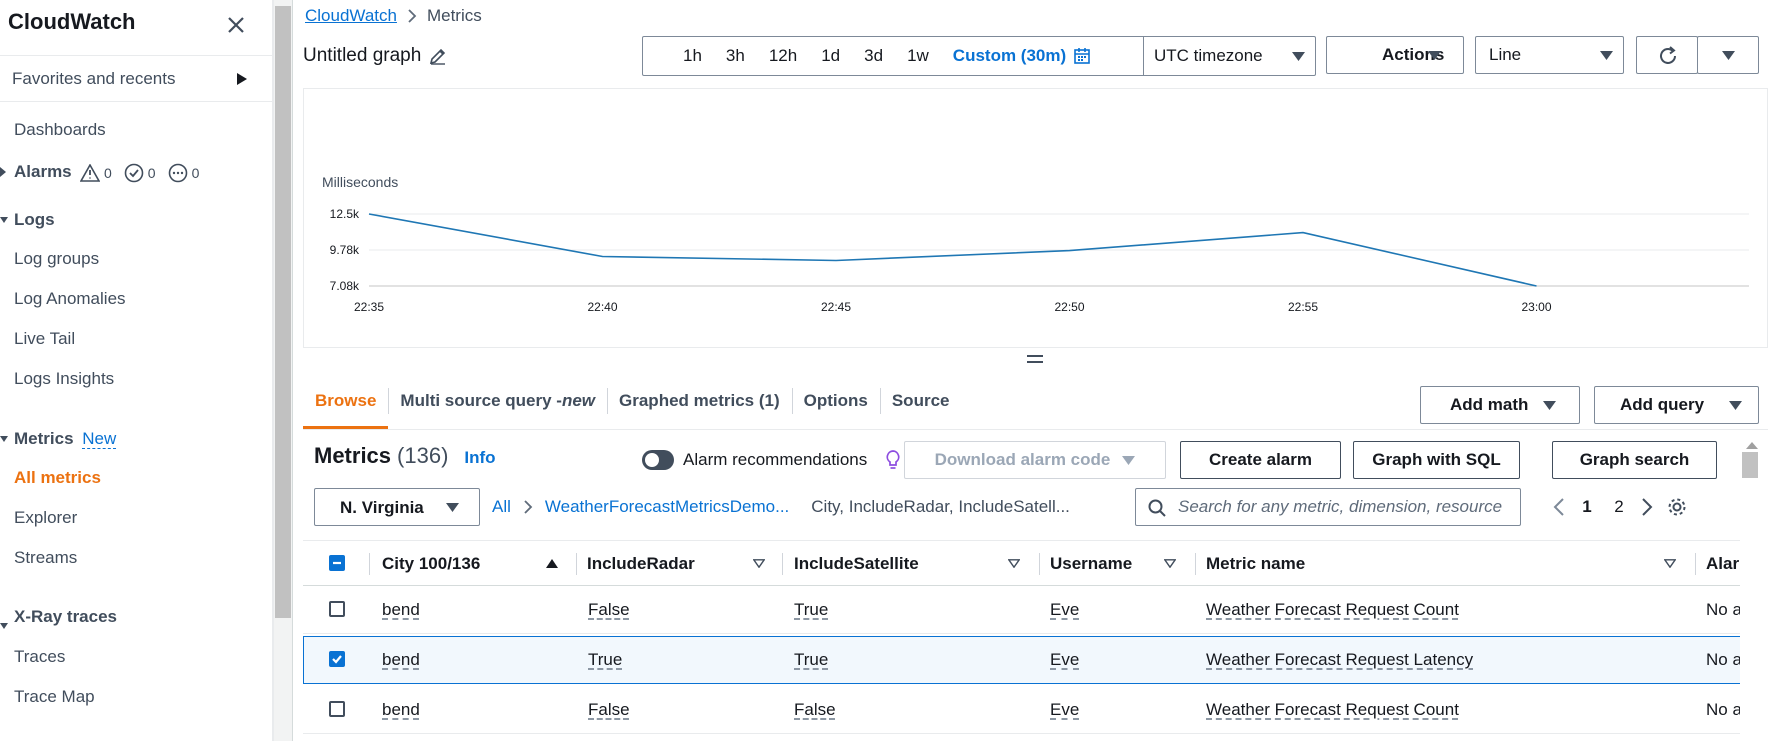 This screenshot has height=741, width=1768. I want to click on region-label: N. Virginia, so click(382, 507).